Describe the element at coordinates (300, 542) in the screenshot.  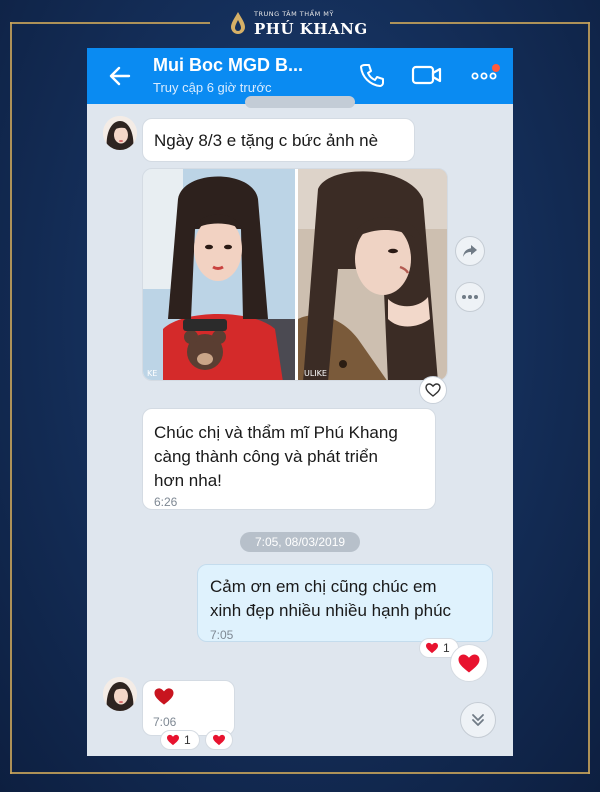
I see `date-separator: 7:05, 08/03/2019` at that location.